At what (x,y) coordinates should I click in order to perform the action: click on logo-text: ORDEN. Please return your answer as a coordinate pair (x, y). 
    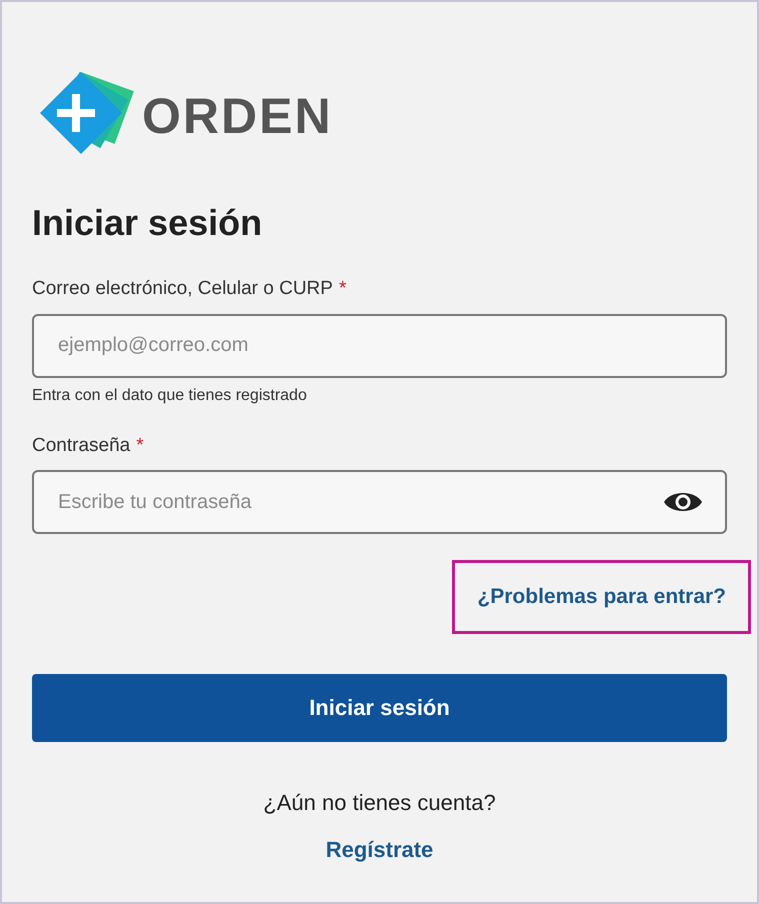
    Looking at the image, I should click on (237, 116).